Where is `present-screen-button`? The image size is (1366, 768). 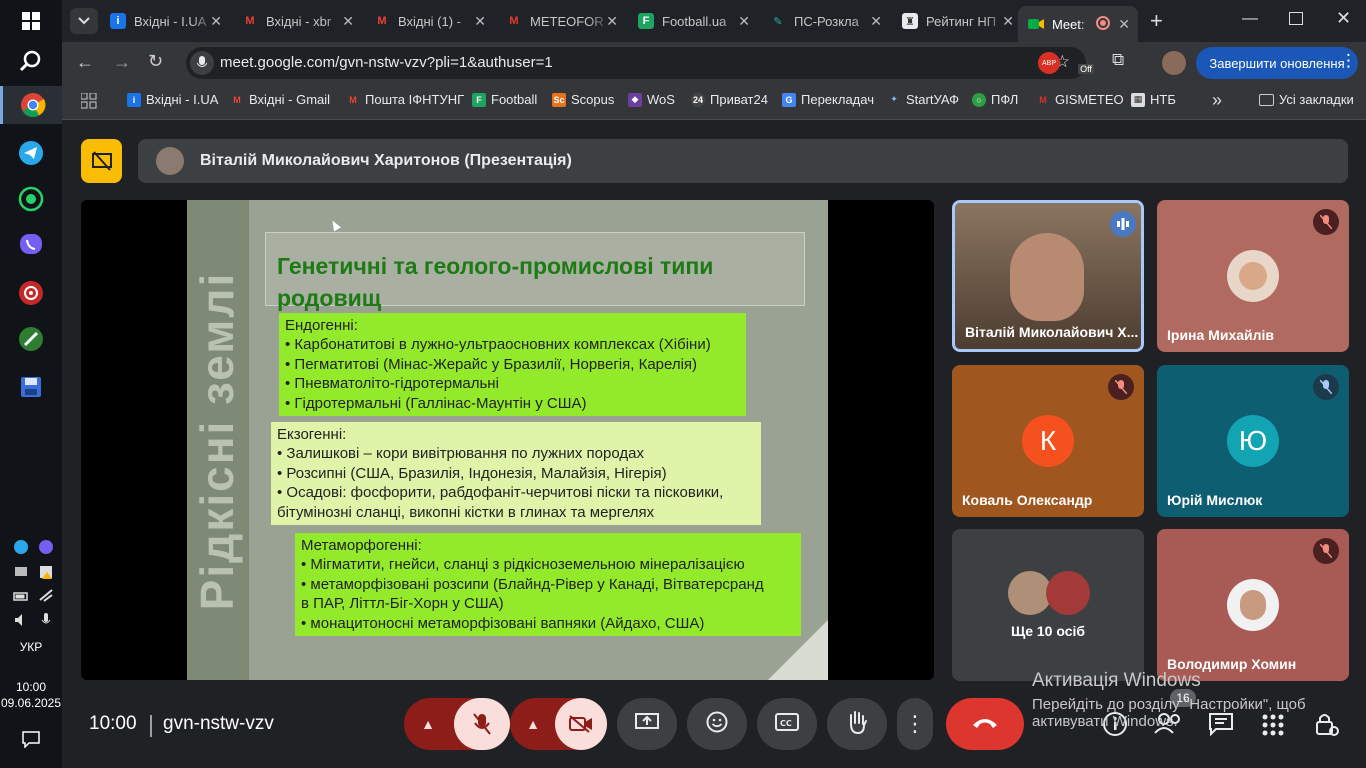
present-screen-button is located at coordinates (647, 724).